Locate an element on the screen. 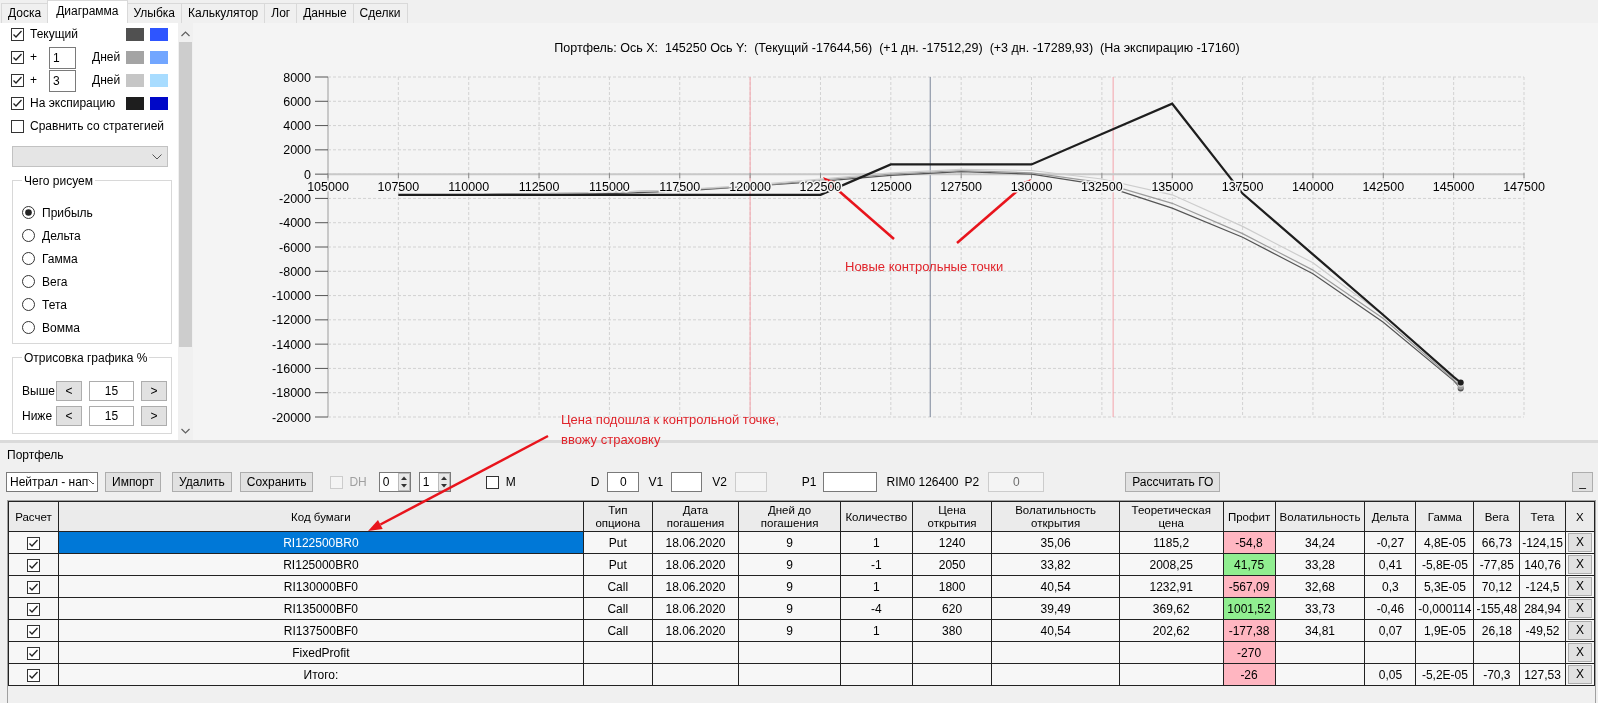 Image resolution: width=1598 pixels, height=703 pixels. axis-label: 142500 is located at coordinates (1383, 187).